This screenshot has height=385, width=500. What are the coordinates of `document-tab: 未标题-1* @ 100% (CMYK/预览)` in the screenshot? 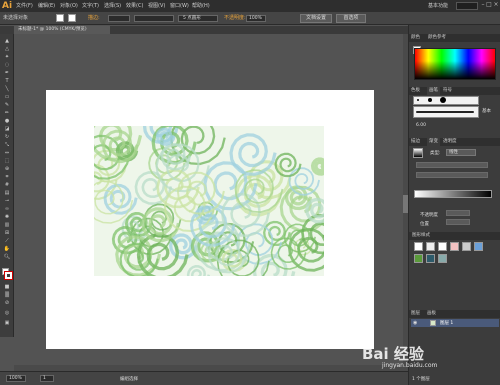 It's located at (62, 30).